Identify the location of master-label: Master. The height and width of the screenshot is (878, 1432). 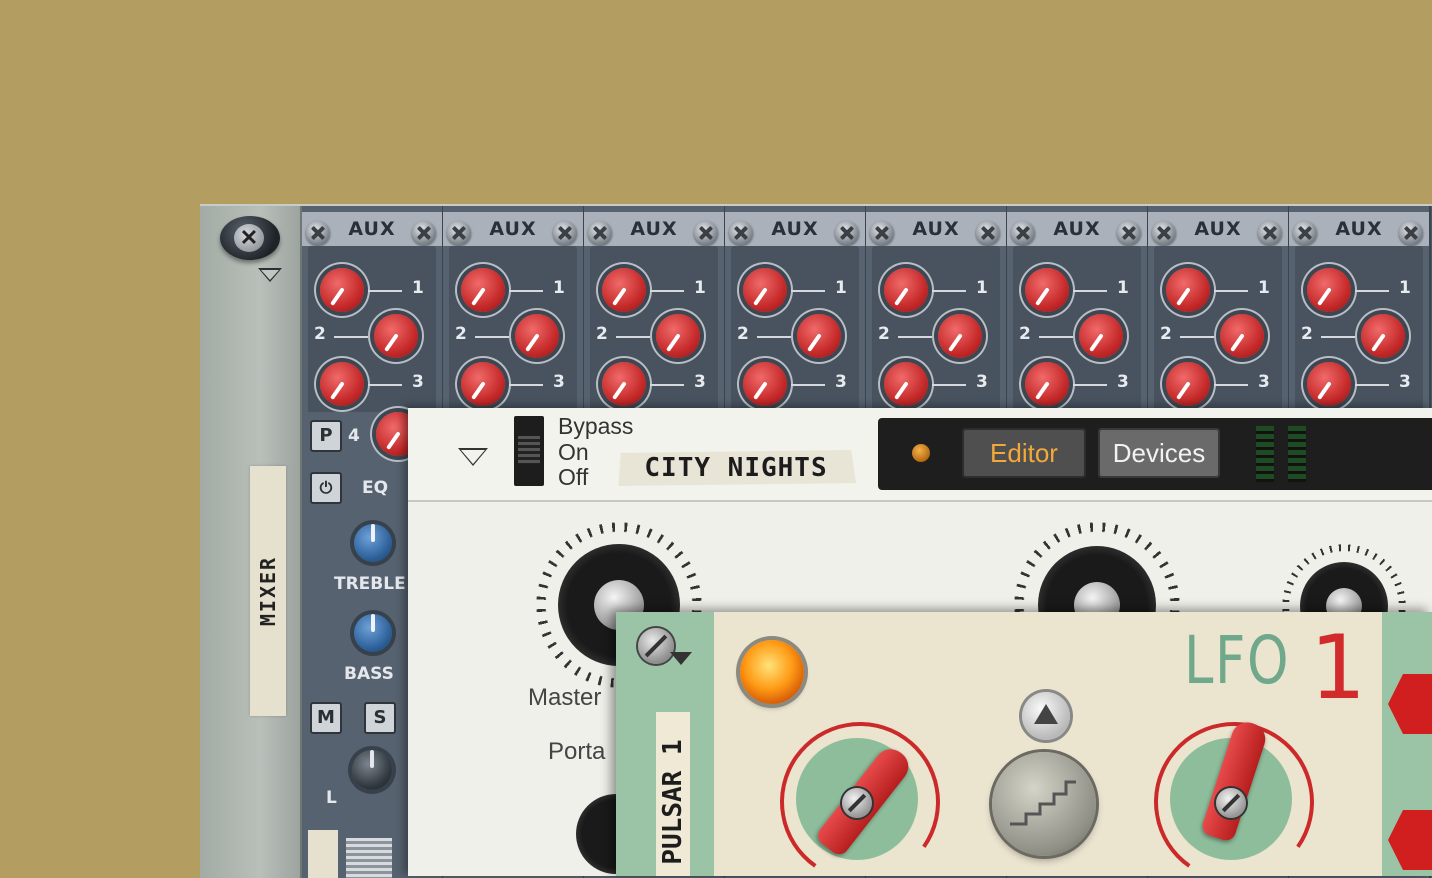
(565, 697).